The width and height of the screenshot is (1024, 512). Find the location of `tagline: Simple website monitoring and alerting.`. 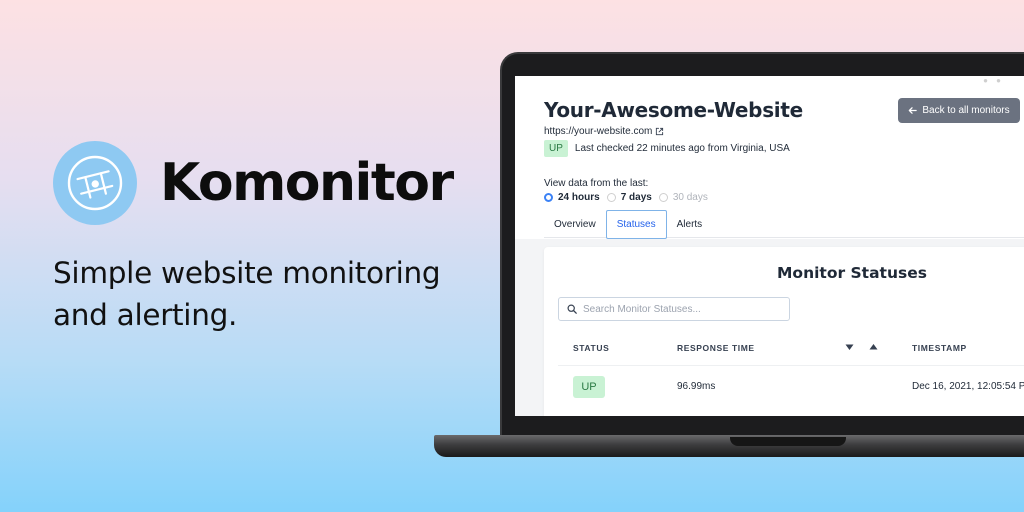

tagline: Simple website monitoring and alerting. is located at coordinates (247, 294).